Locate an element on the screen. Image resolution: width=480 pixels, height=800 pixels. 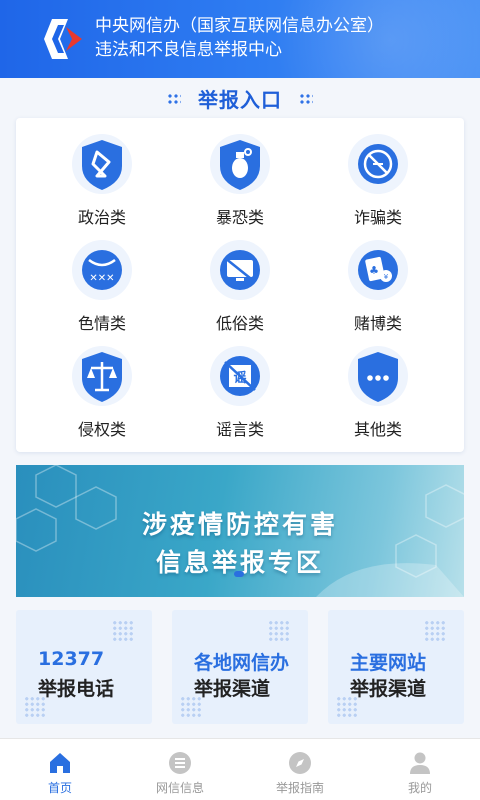
card-subtitle: 举报电话 is located at coordinates (76, 689).